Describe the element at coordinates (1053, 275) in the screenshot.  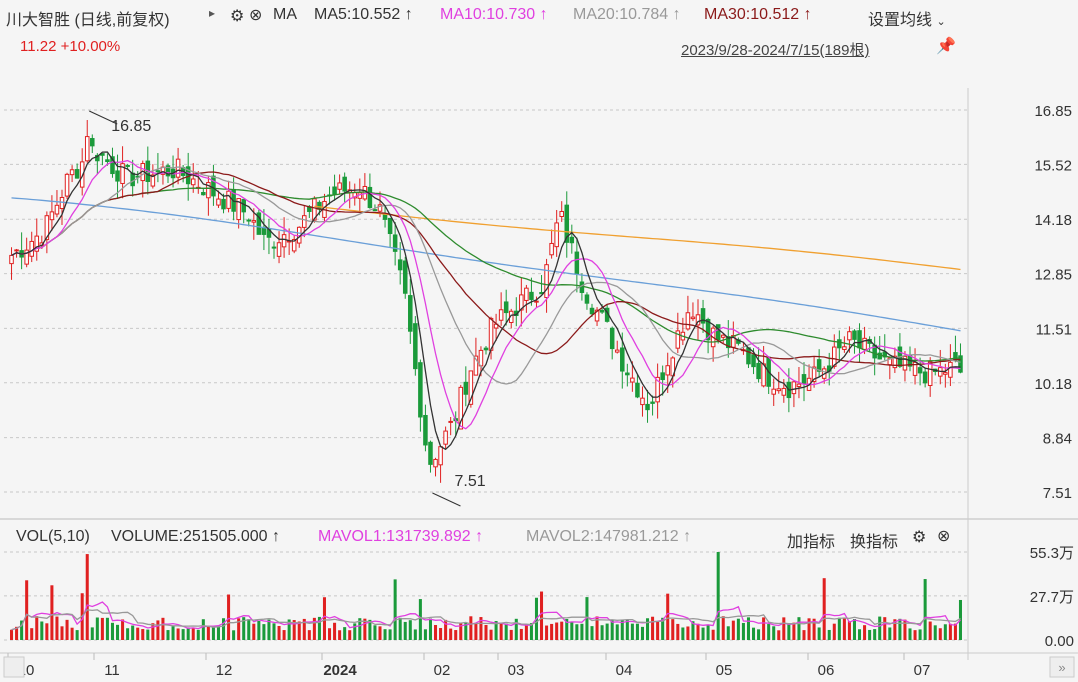
I see `price-tick-label: 12.85` at that location.